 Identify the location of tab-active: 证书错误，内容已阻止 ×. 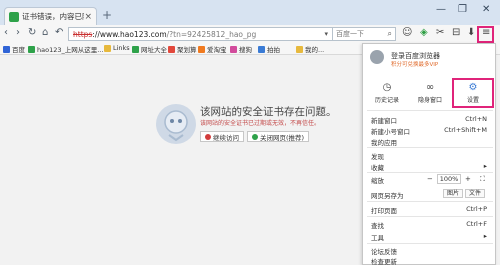
(50, 16).